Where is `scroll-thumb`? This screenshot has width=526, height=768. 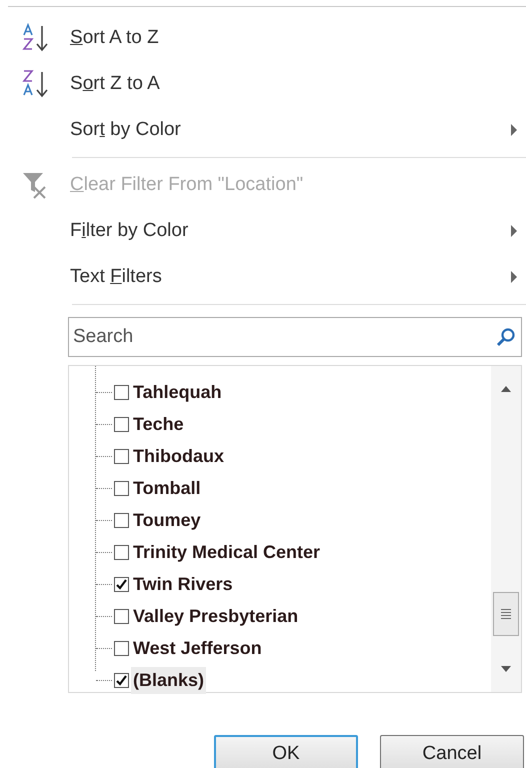 scroll-thumb is located at coordinates (506, 614).